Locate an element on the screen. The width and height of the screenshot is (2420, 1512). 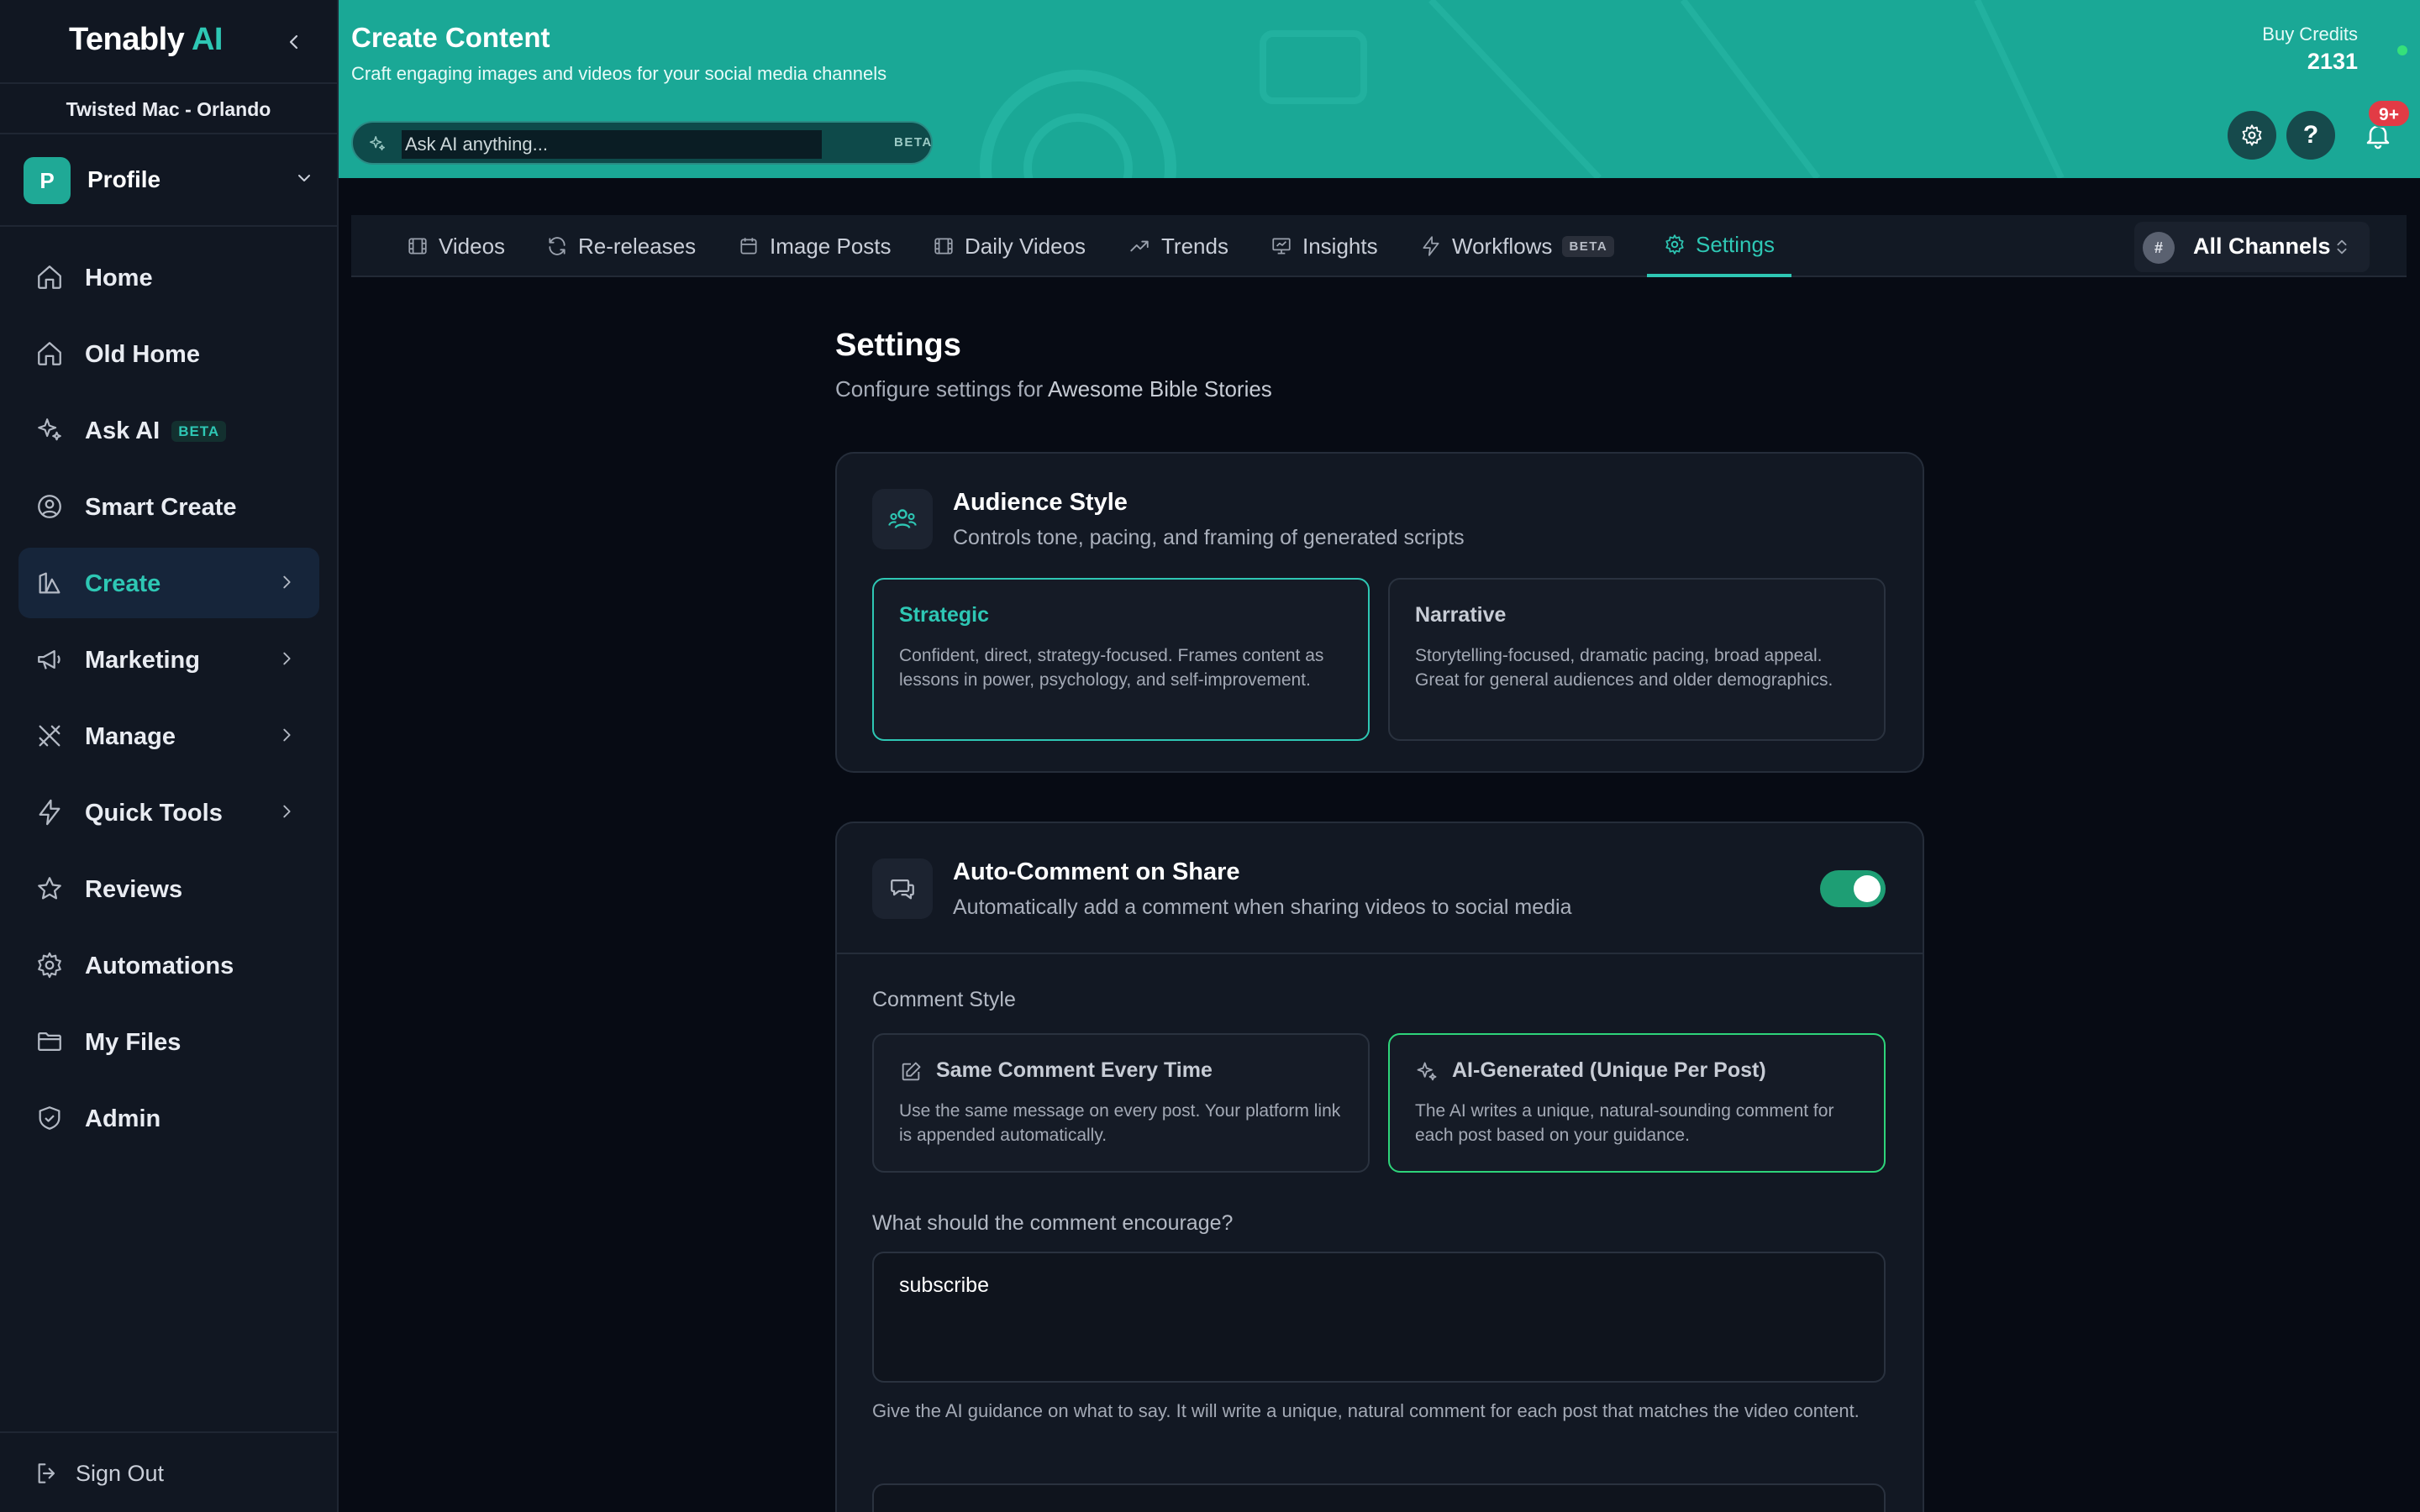
auto-comment-title: Auto-Comment on Share is located at coordinates (1096, 871).